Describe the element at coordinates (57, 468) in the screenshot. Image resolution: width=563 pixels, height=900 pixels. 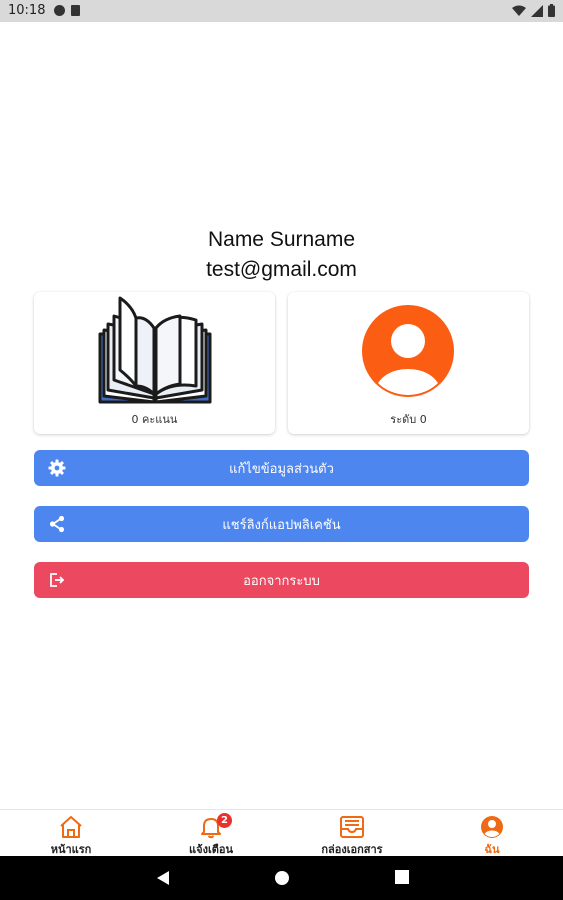
I see `gear-icon` at that location.